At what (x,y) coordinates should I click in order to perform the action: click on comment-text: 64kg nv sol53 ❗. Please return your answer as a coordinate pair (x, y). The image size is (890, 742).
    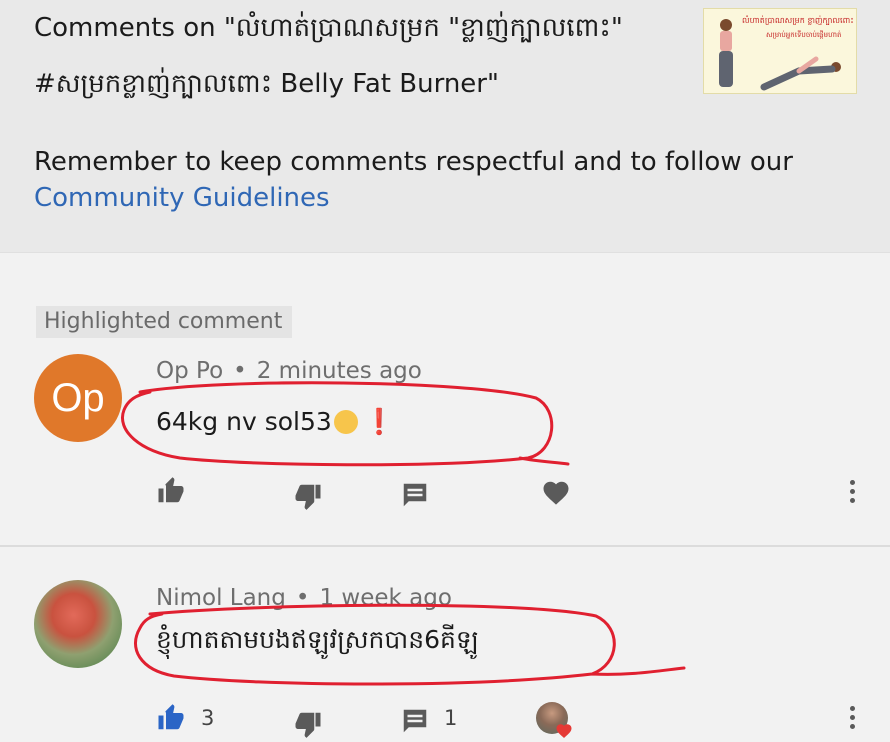
    Looking at the image, I should click on (275, 422).